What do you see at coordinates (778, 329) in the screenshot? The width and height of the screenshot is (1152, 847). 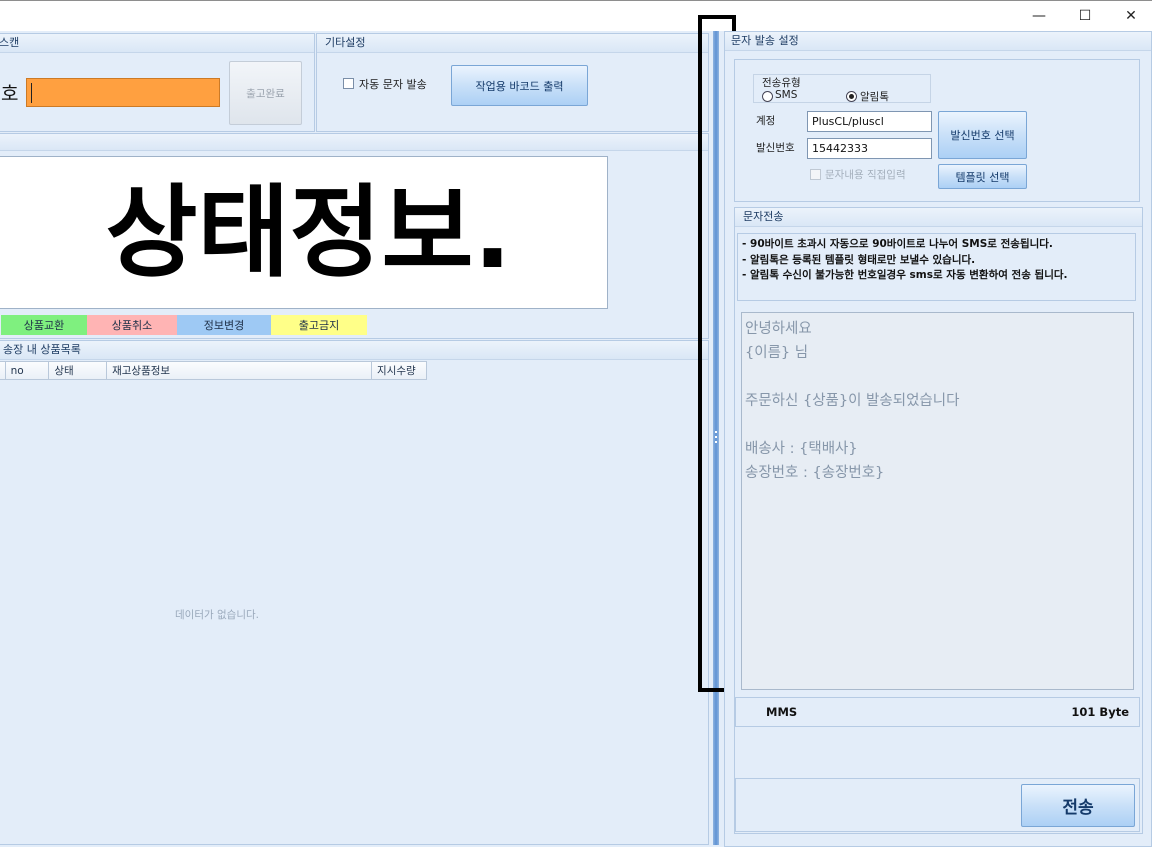 I see `message-line: 안녕하세요` at bounding box center [778, 329].